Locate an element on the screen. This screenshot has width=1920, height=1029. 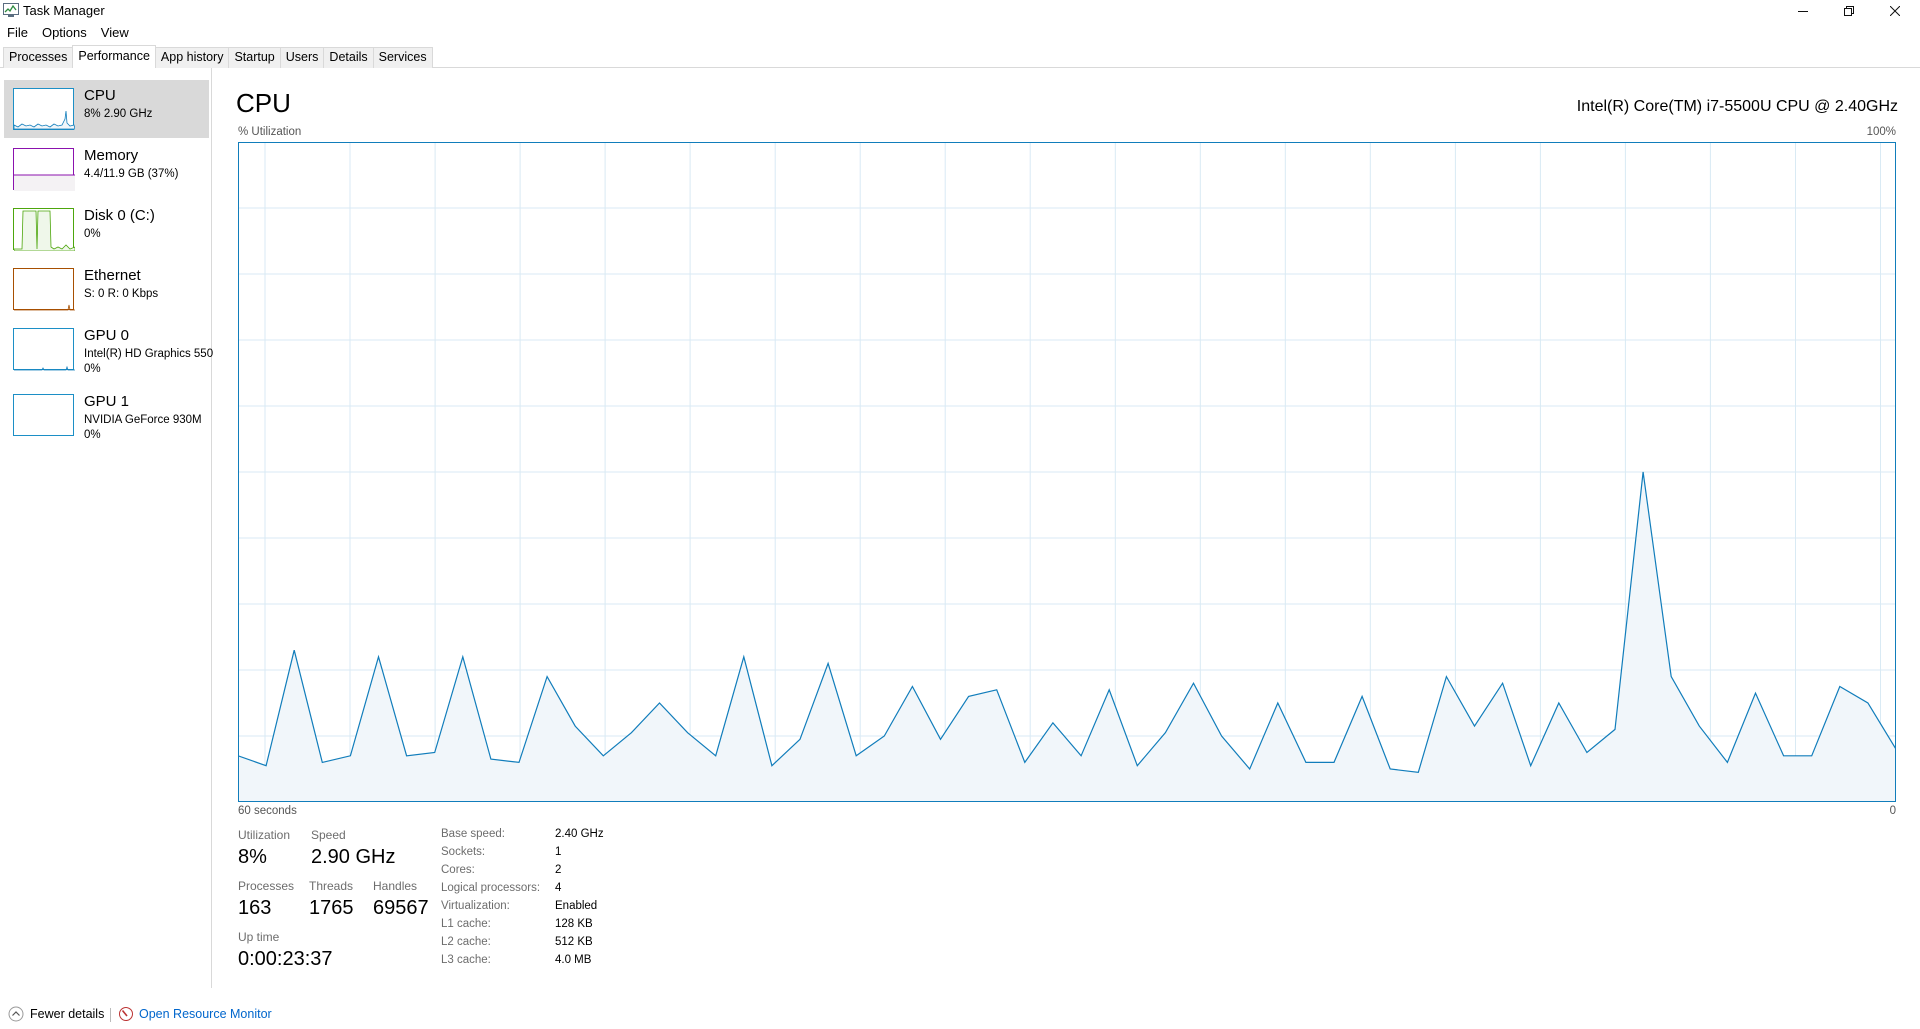
menu-bar: File Options View is located at coordinates (68, 33).